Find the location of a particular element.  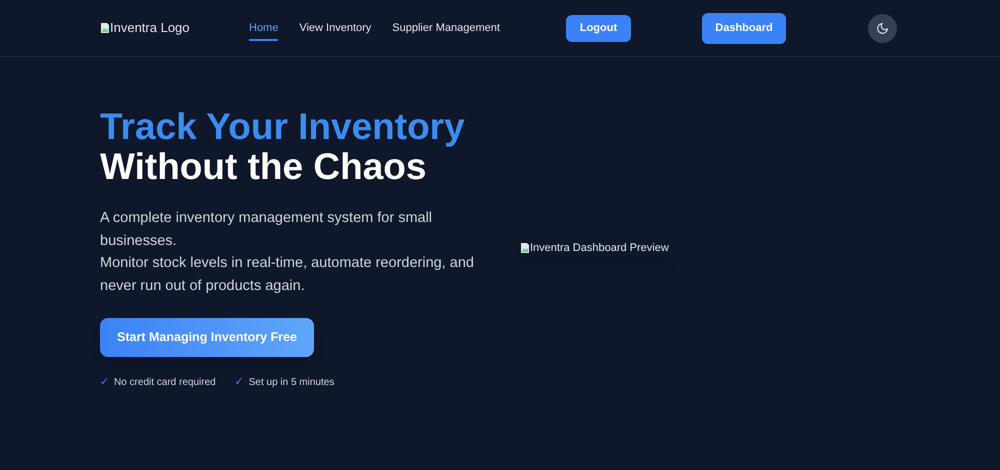

feature-note: Set up in 5 minutes is located at coordinates (291, 383).